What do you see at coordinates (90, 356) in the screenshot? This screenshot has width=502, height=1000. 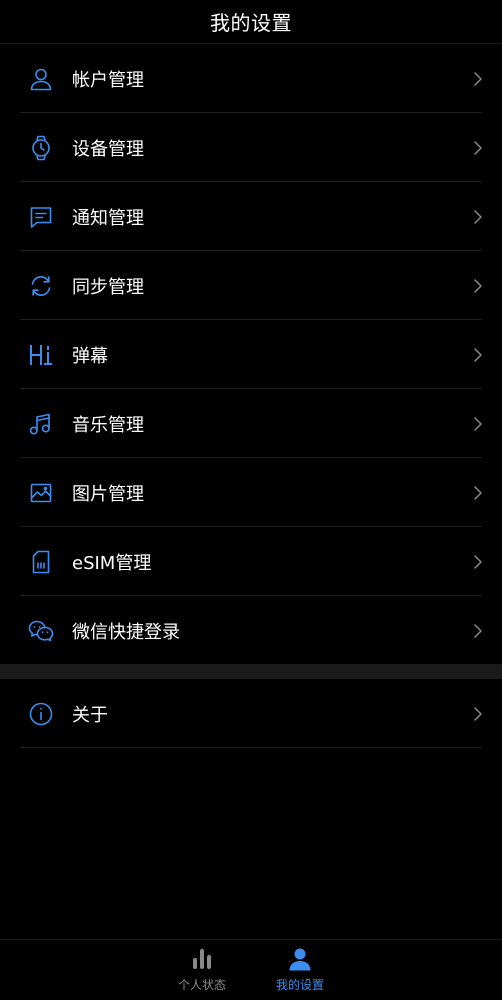 I see `settings-item-label: 弹幕` at bounding box center [90, 356].